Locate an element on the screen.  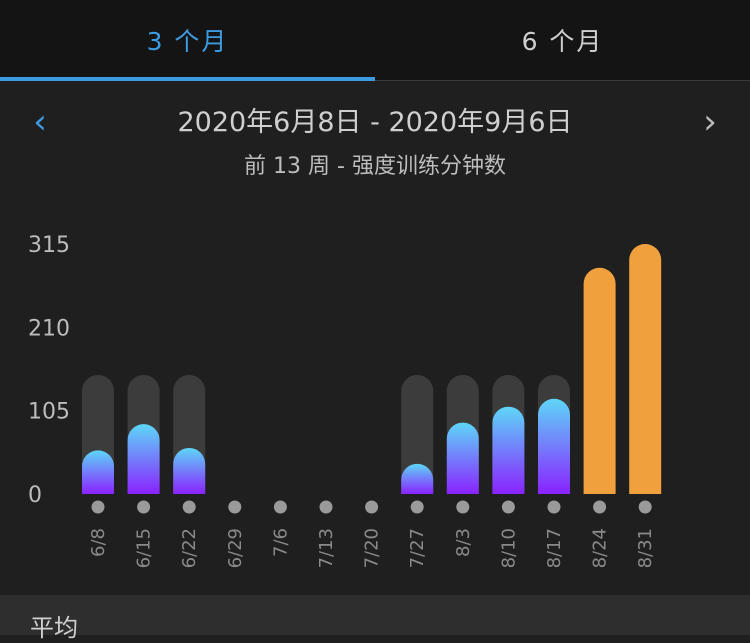
x-tick-label: 6/15 is located at coordinates (144, 548).